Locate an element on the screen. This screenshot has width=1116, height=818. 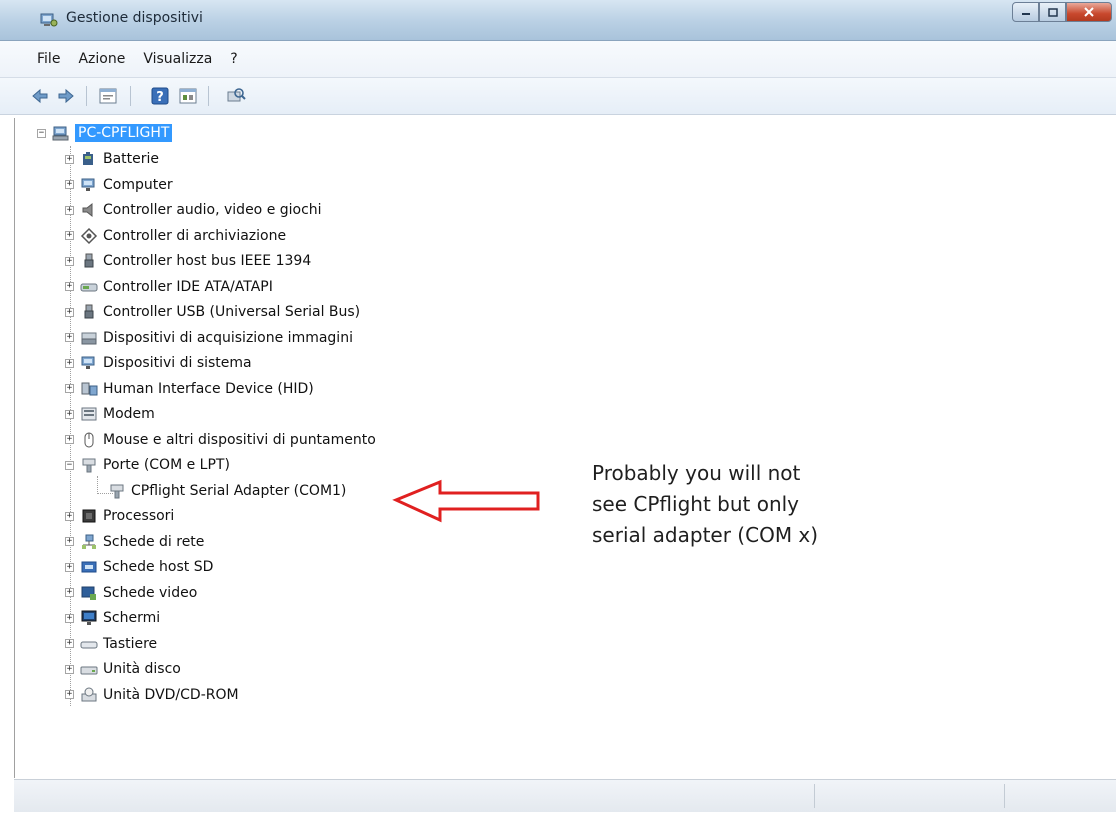
close-button is located at coordinates (1089, 12).